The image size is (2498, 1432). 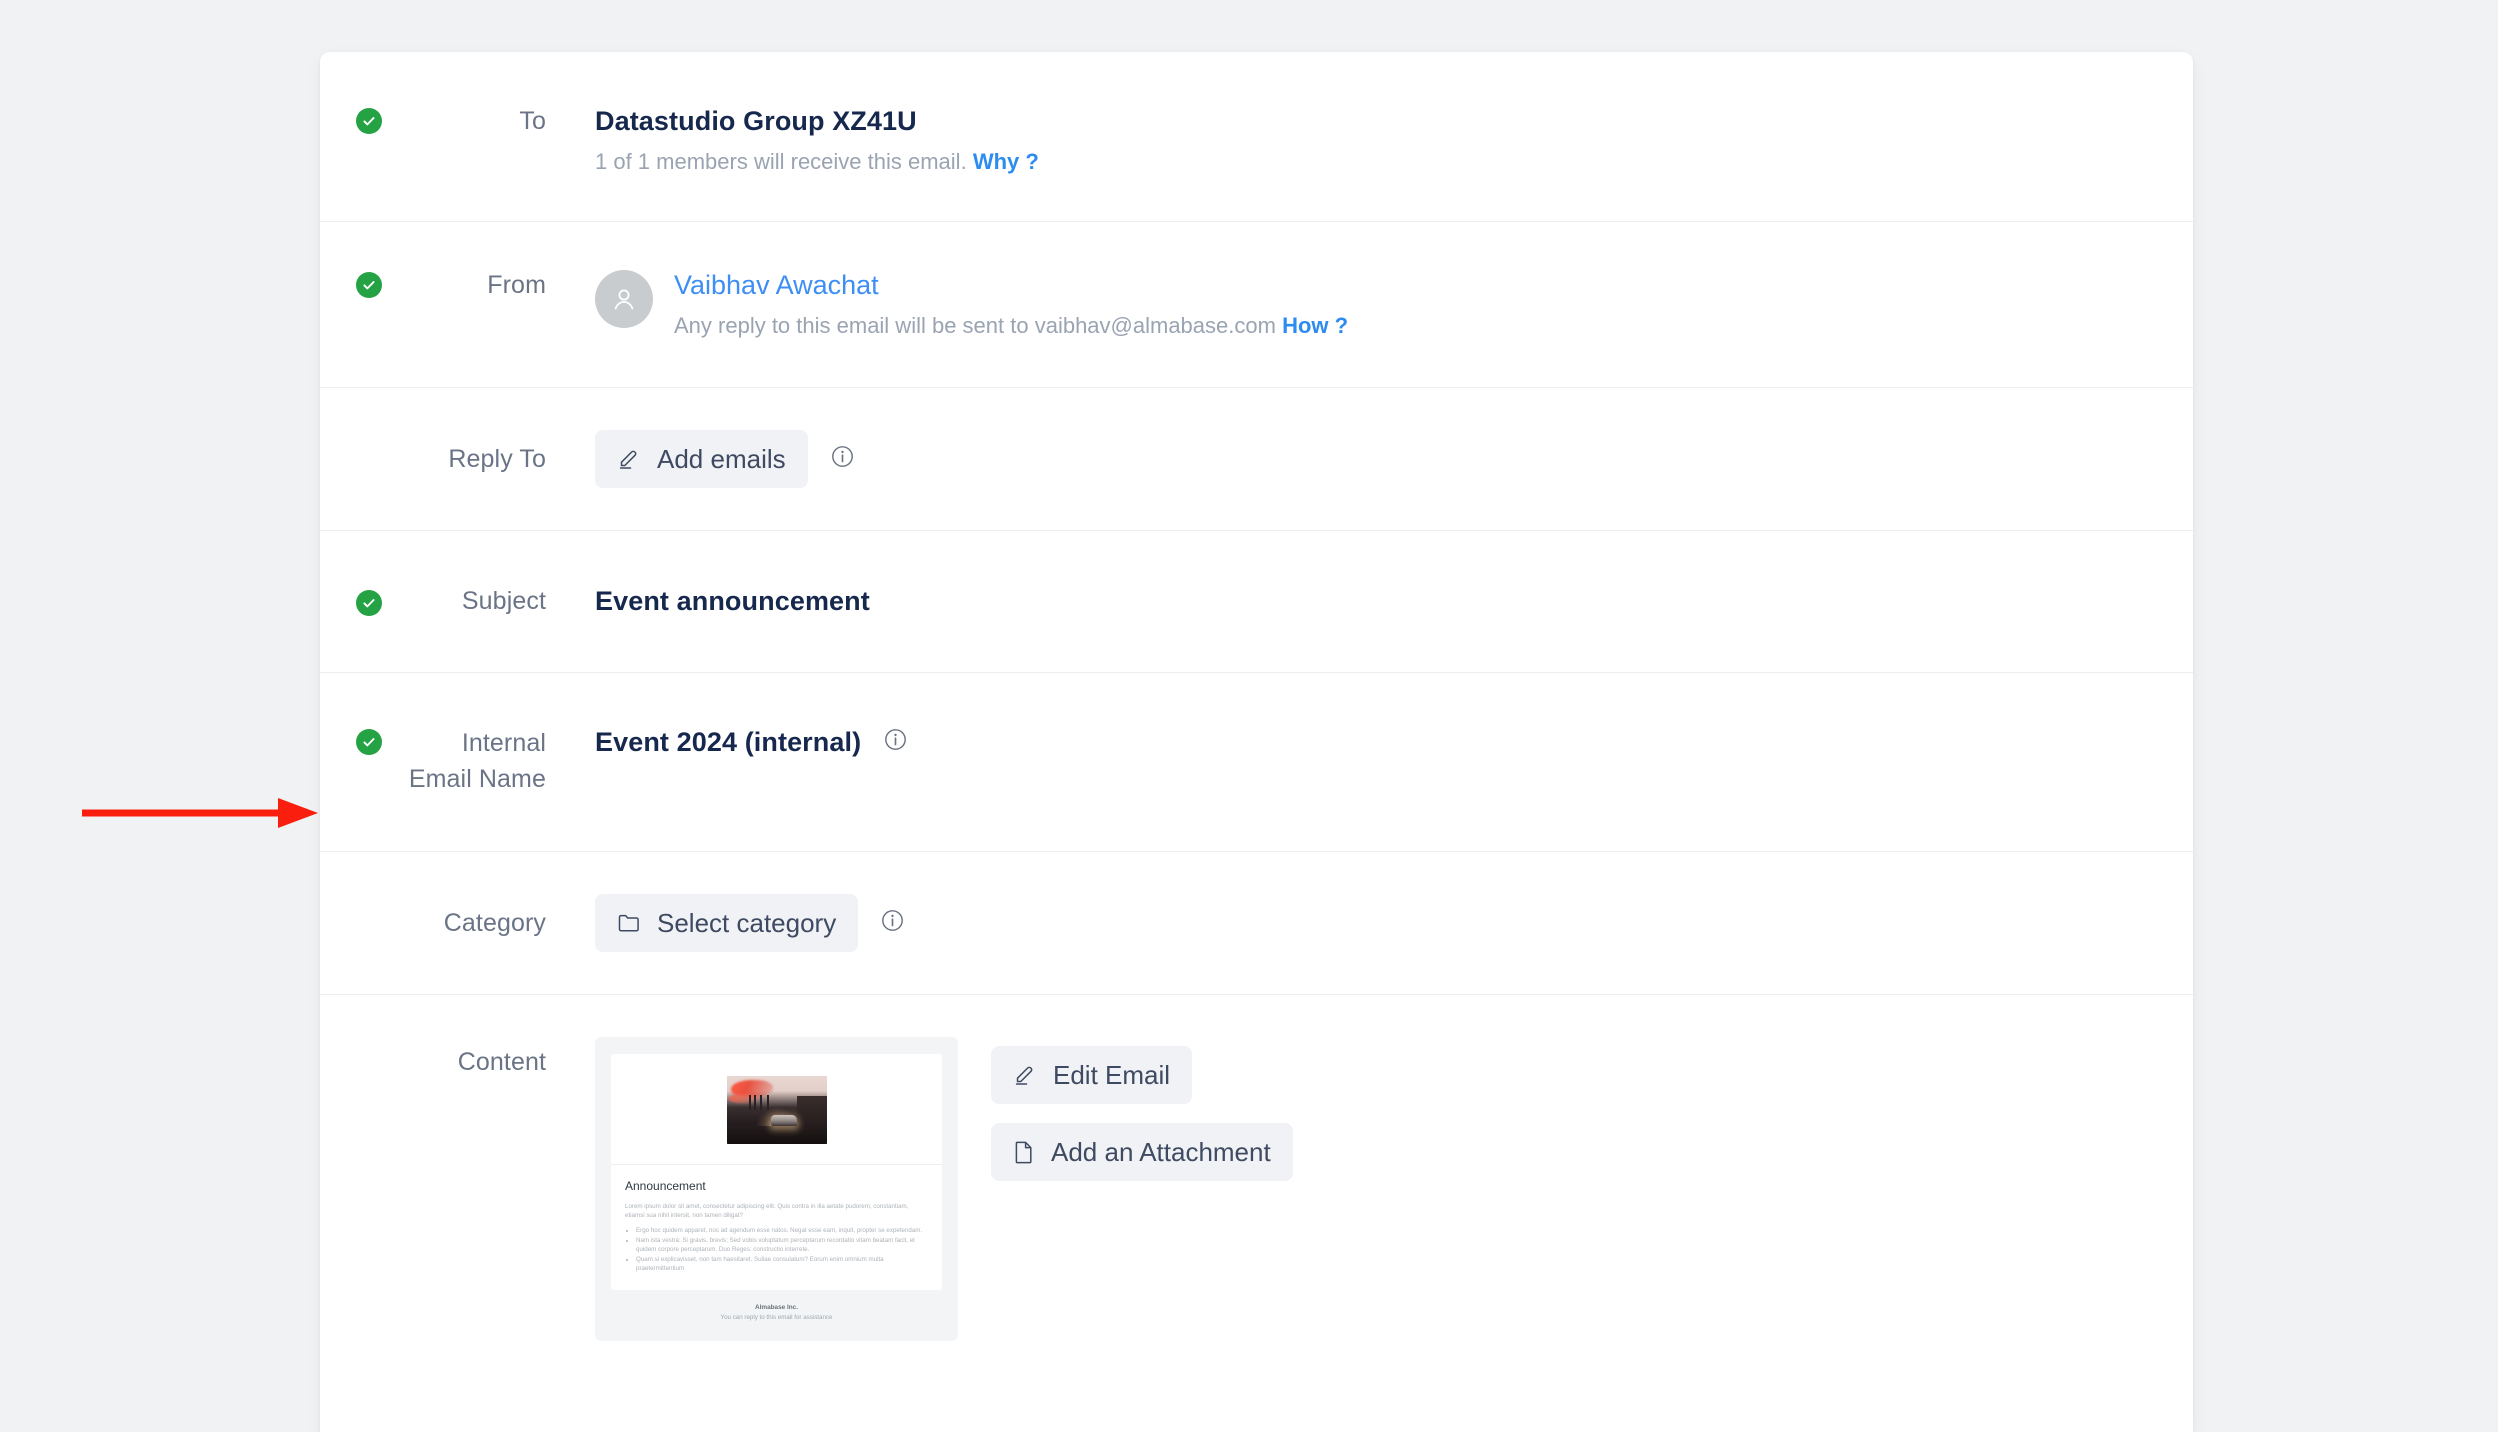 What do you see at coordinates (351, 119) in the screenshot?
I see `to-status` at bounding box center [351, 119].